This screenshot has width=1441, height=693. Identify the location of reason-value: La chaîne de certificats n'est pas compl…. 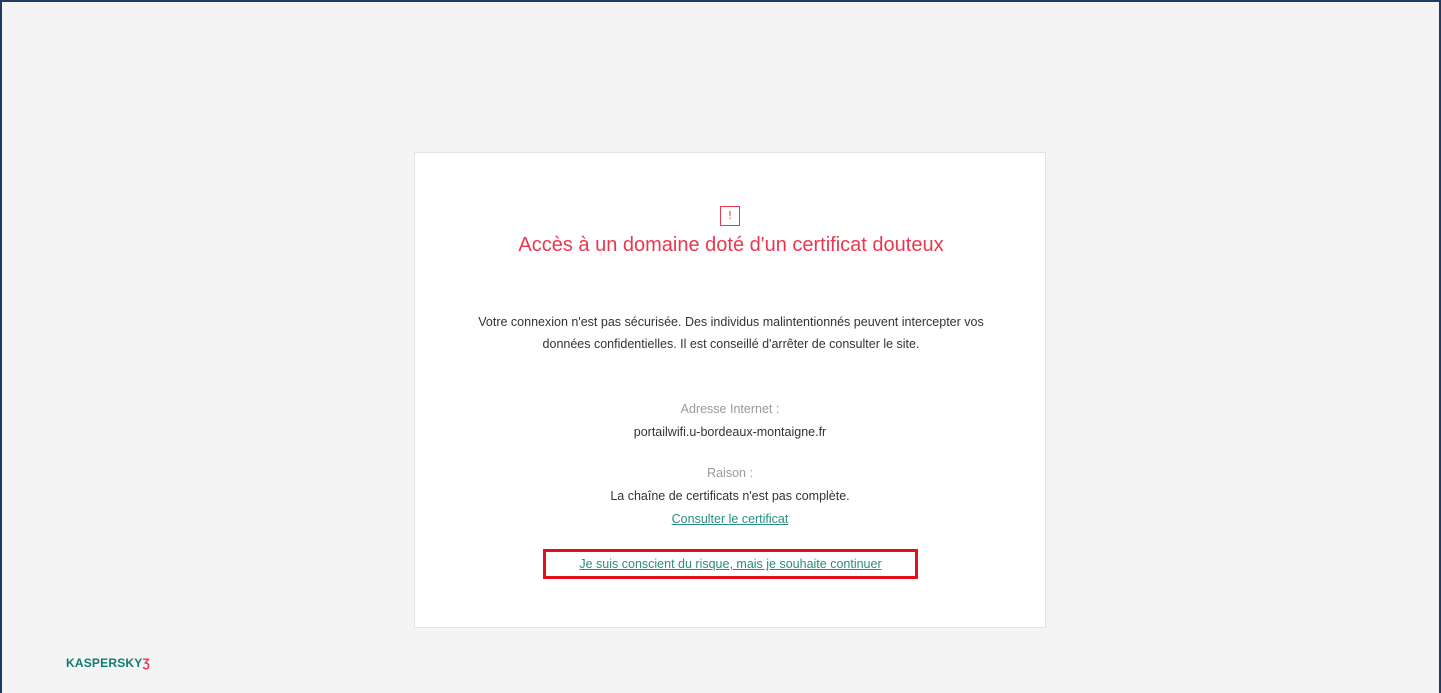
(730, 496).